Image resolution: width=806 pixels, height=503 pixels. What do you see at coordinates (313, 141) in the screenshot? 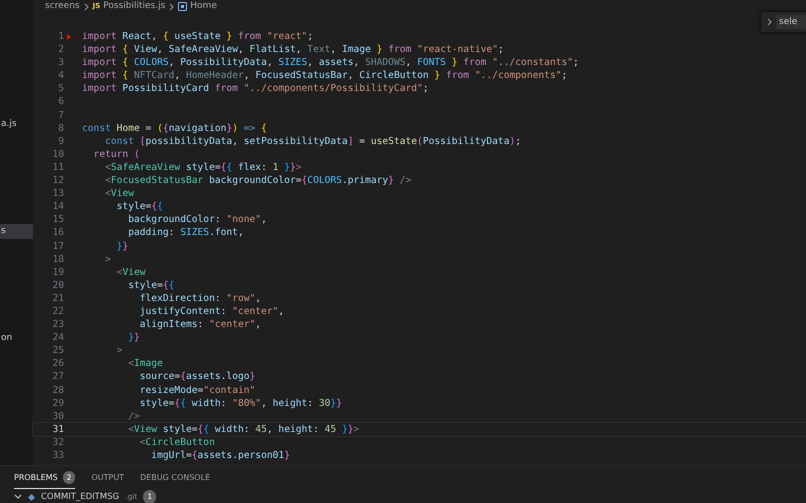
I see `code-line: const [possibilityData, setPossibilityData] = useState(PossibilityData);` at bounding box center [313, 141].